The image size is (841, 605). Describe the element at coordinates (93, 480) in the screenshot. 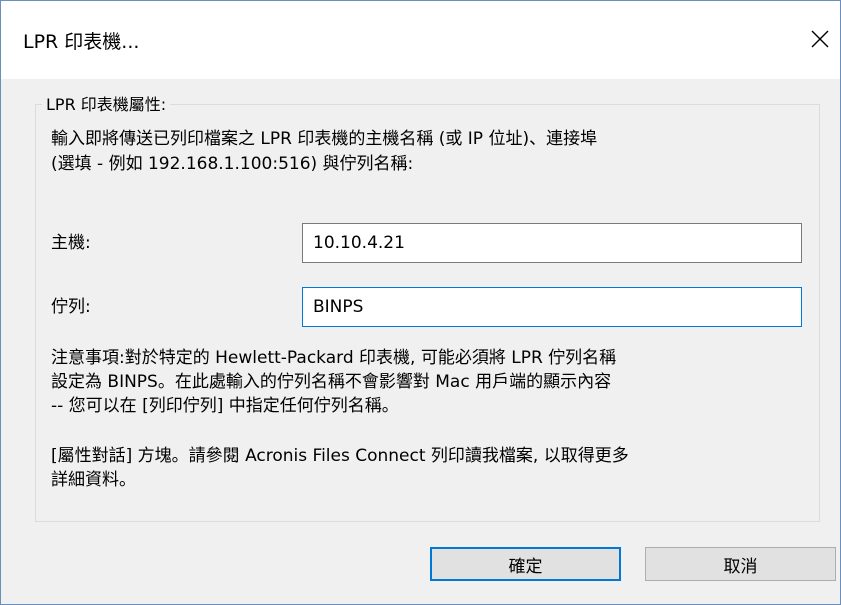

I see `info-text-line2: 詳細資料。` at that location.